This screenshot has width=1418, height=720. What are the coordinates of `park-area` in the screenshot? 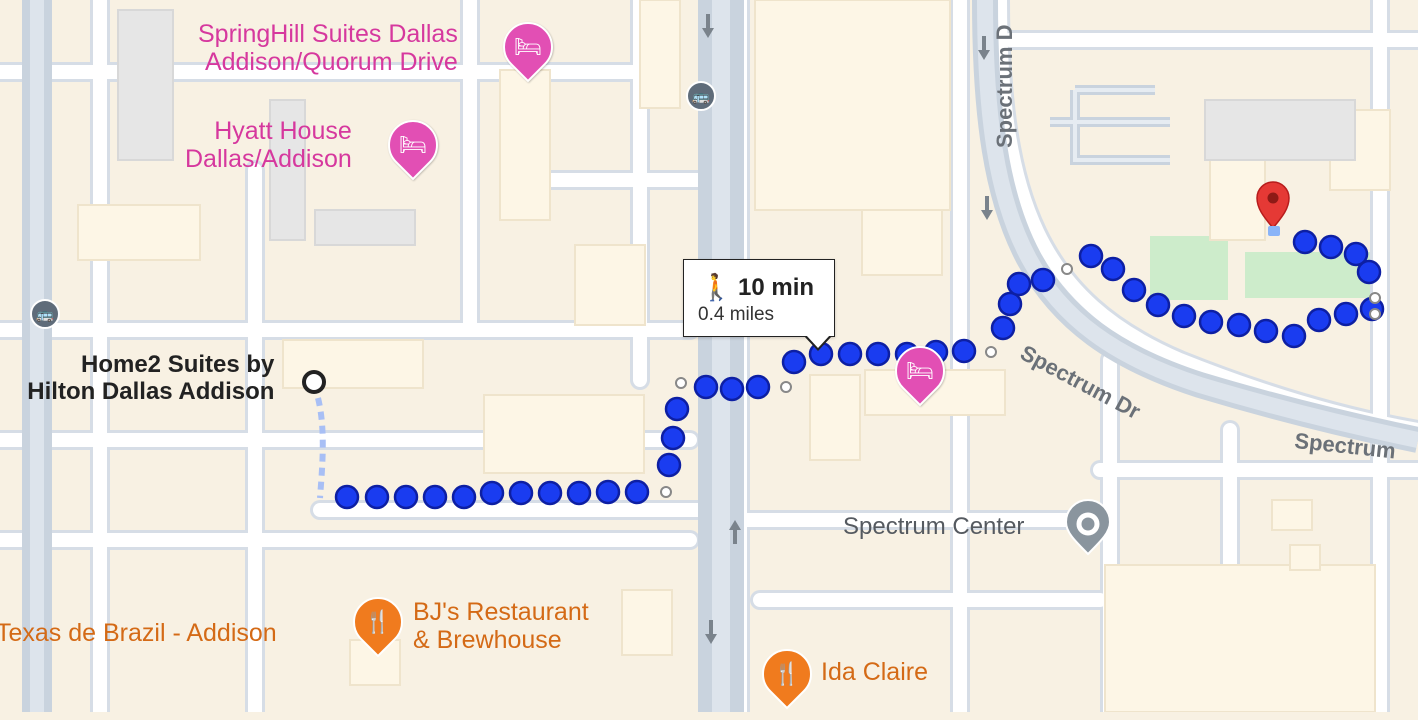 It's located at (1189, 268).